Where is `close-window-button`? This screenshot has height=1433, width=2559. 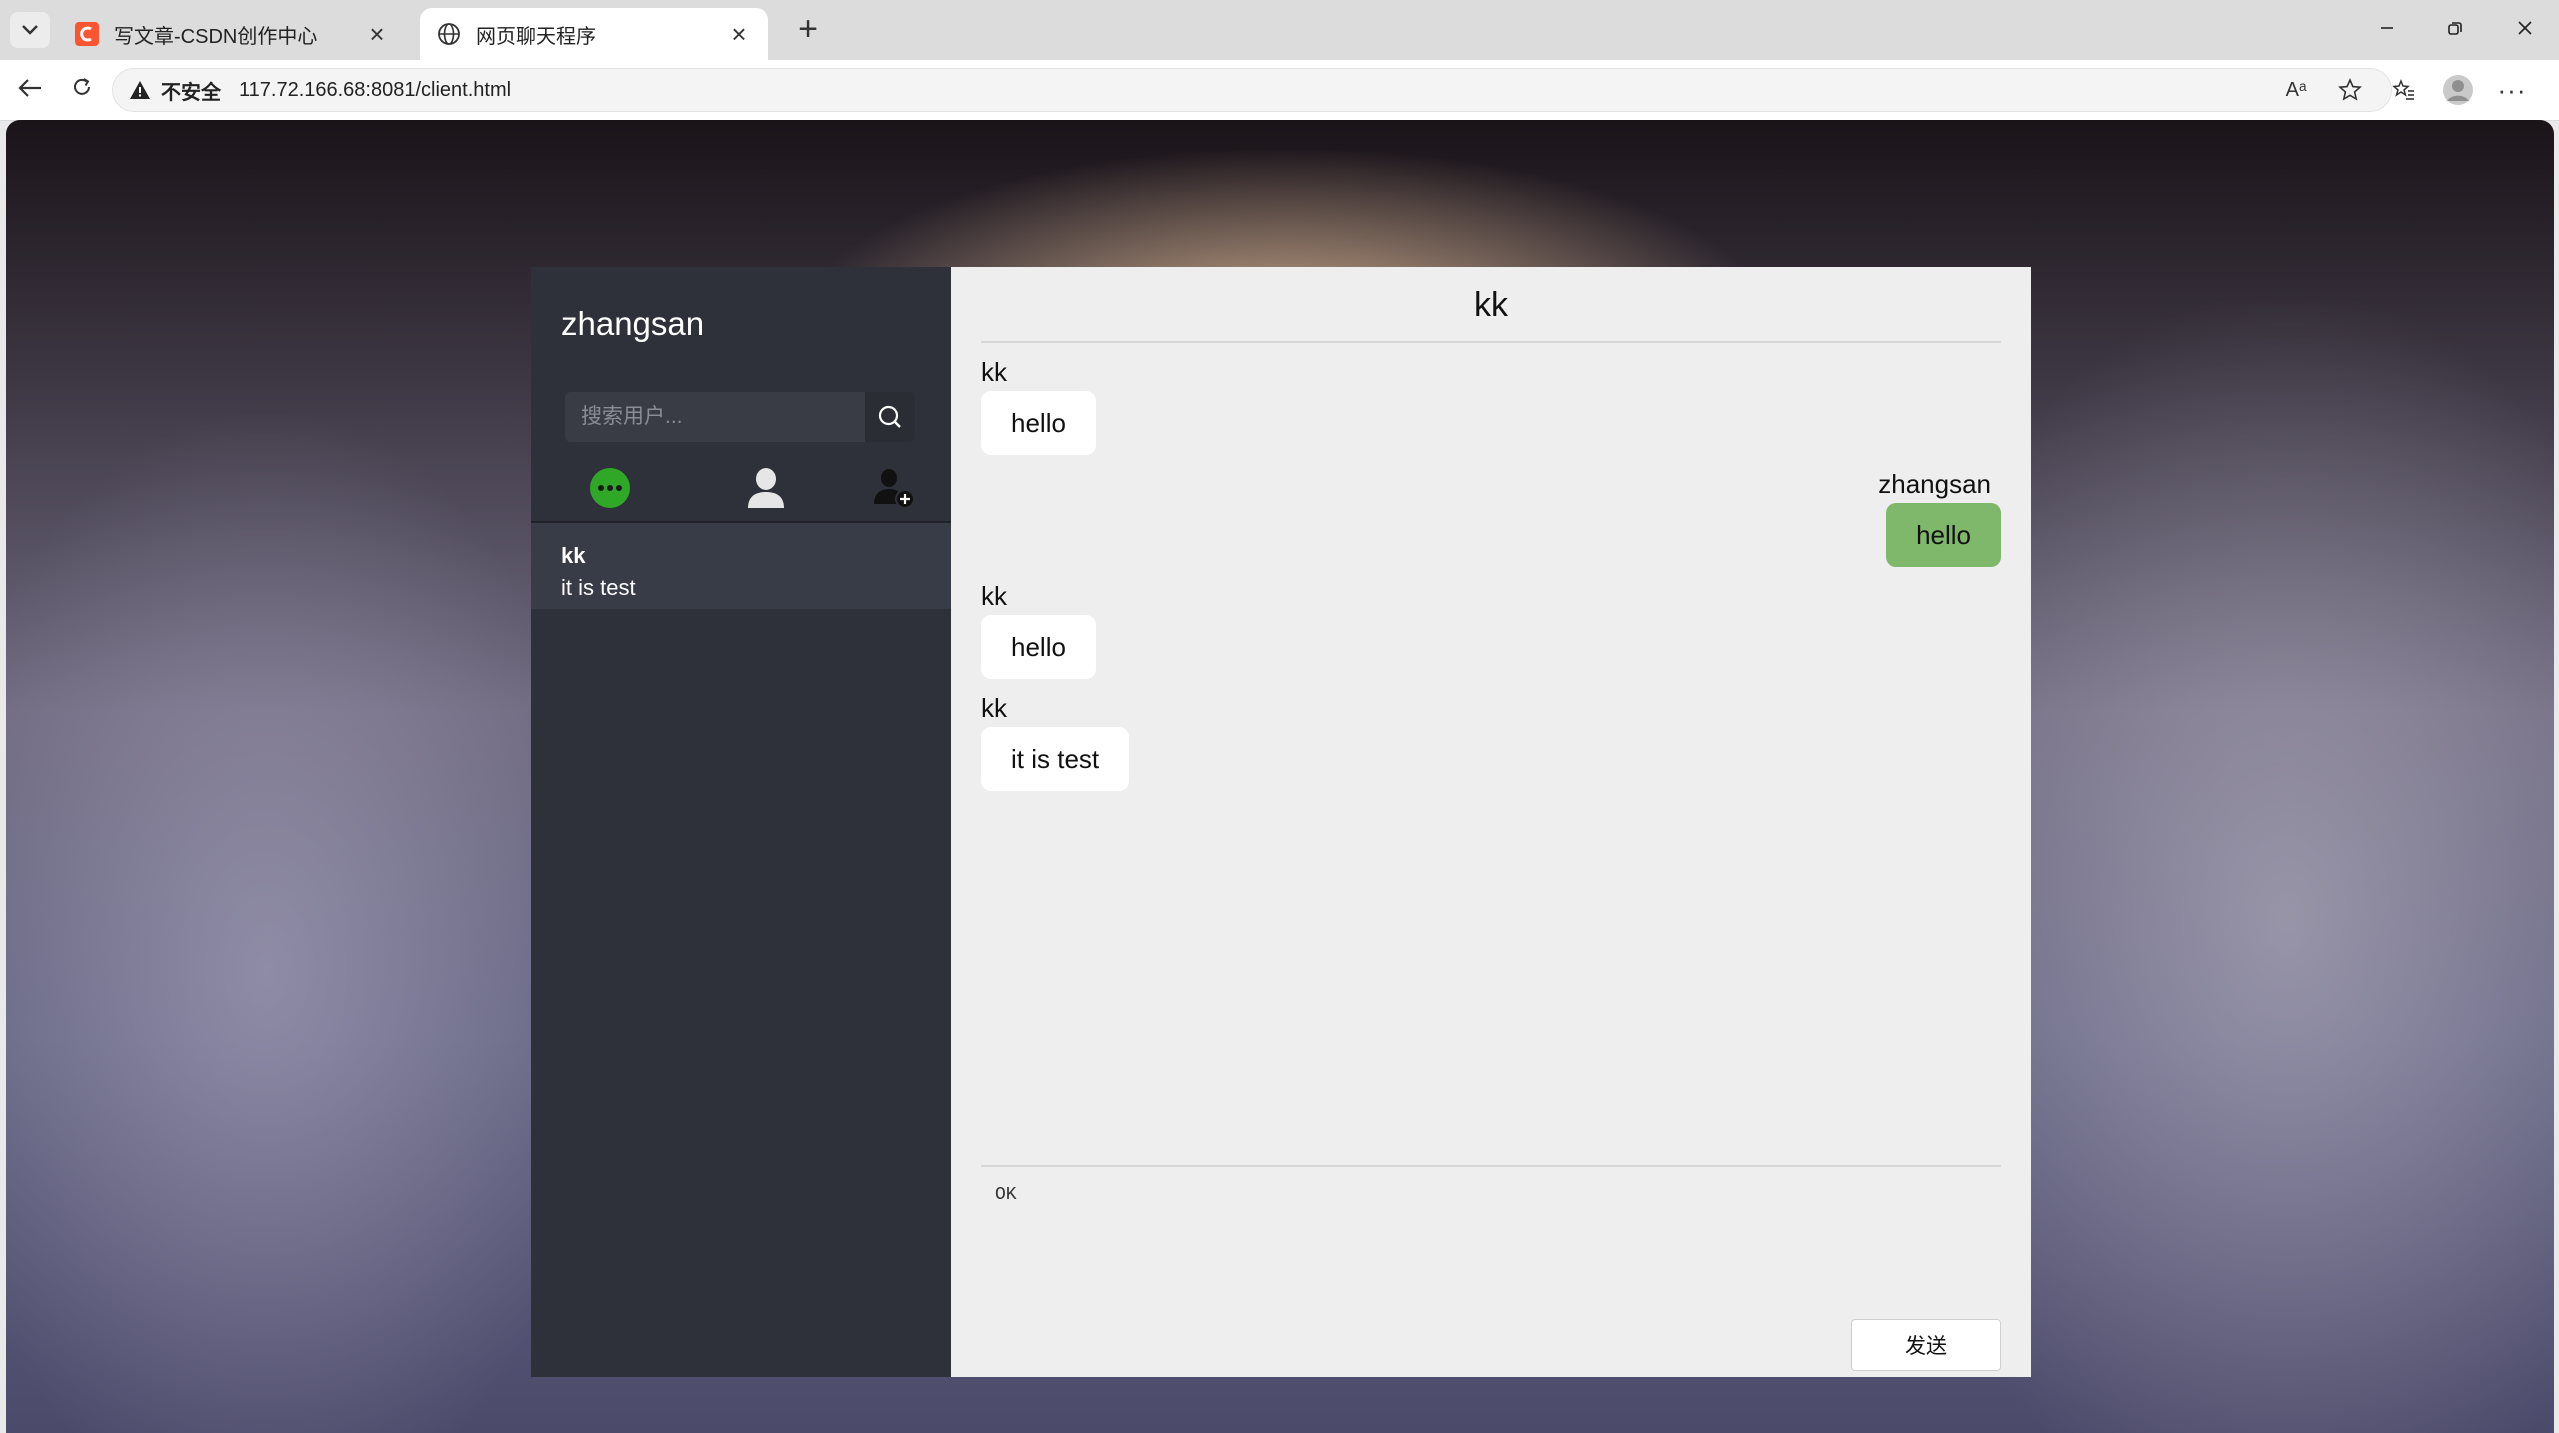 close-window-button is located at coordinates (2525, 30).